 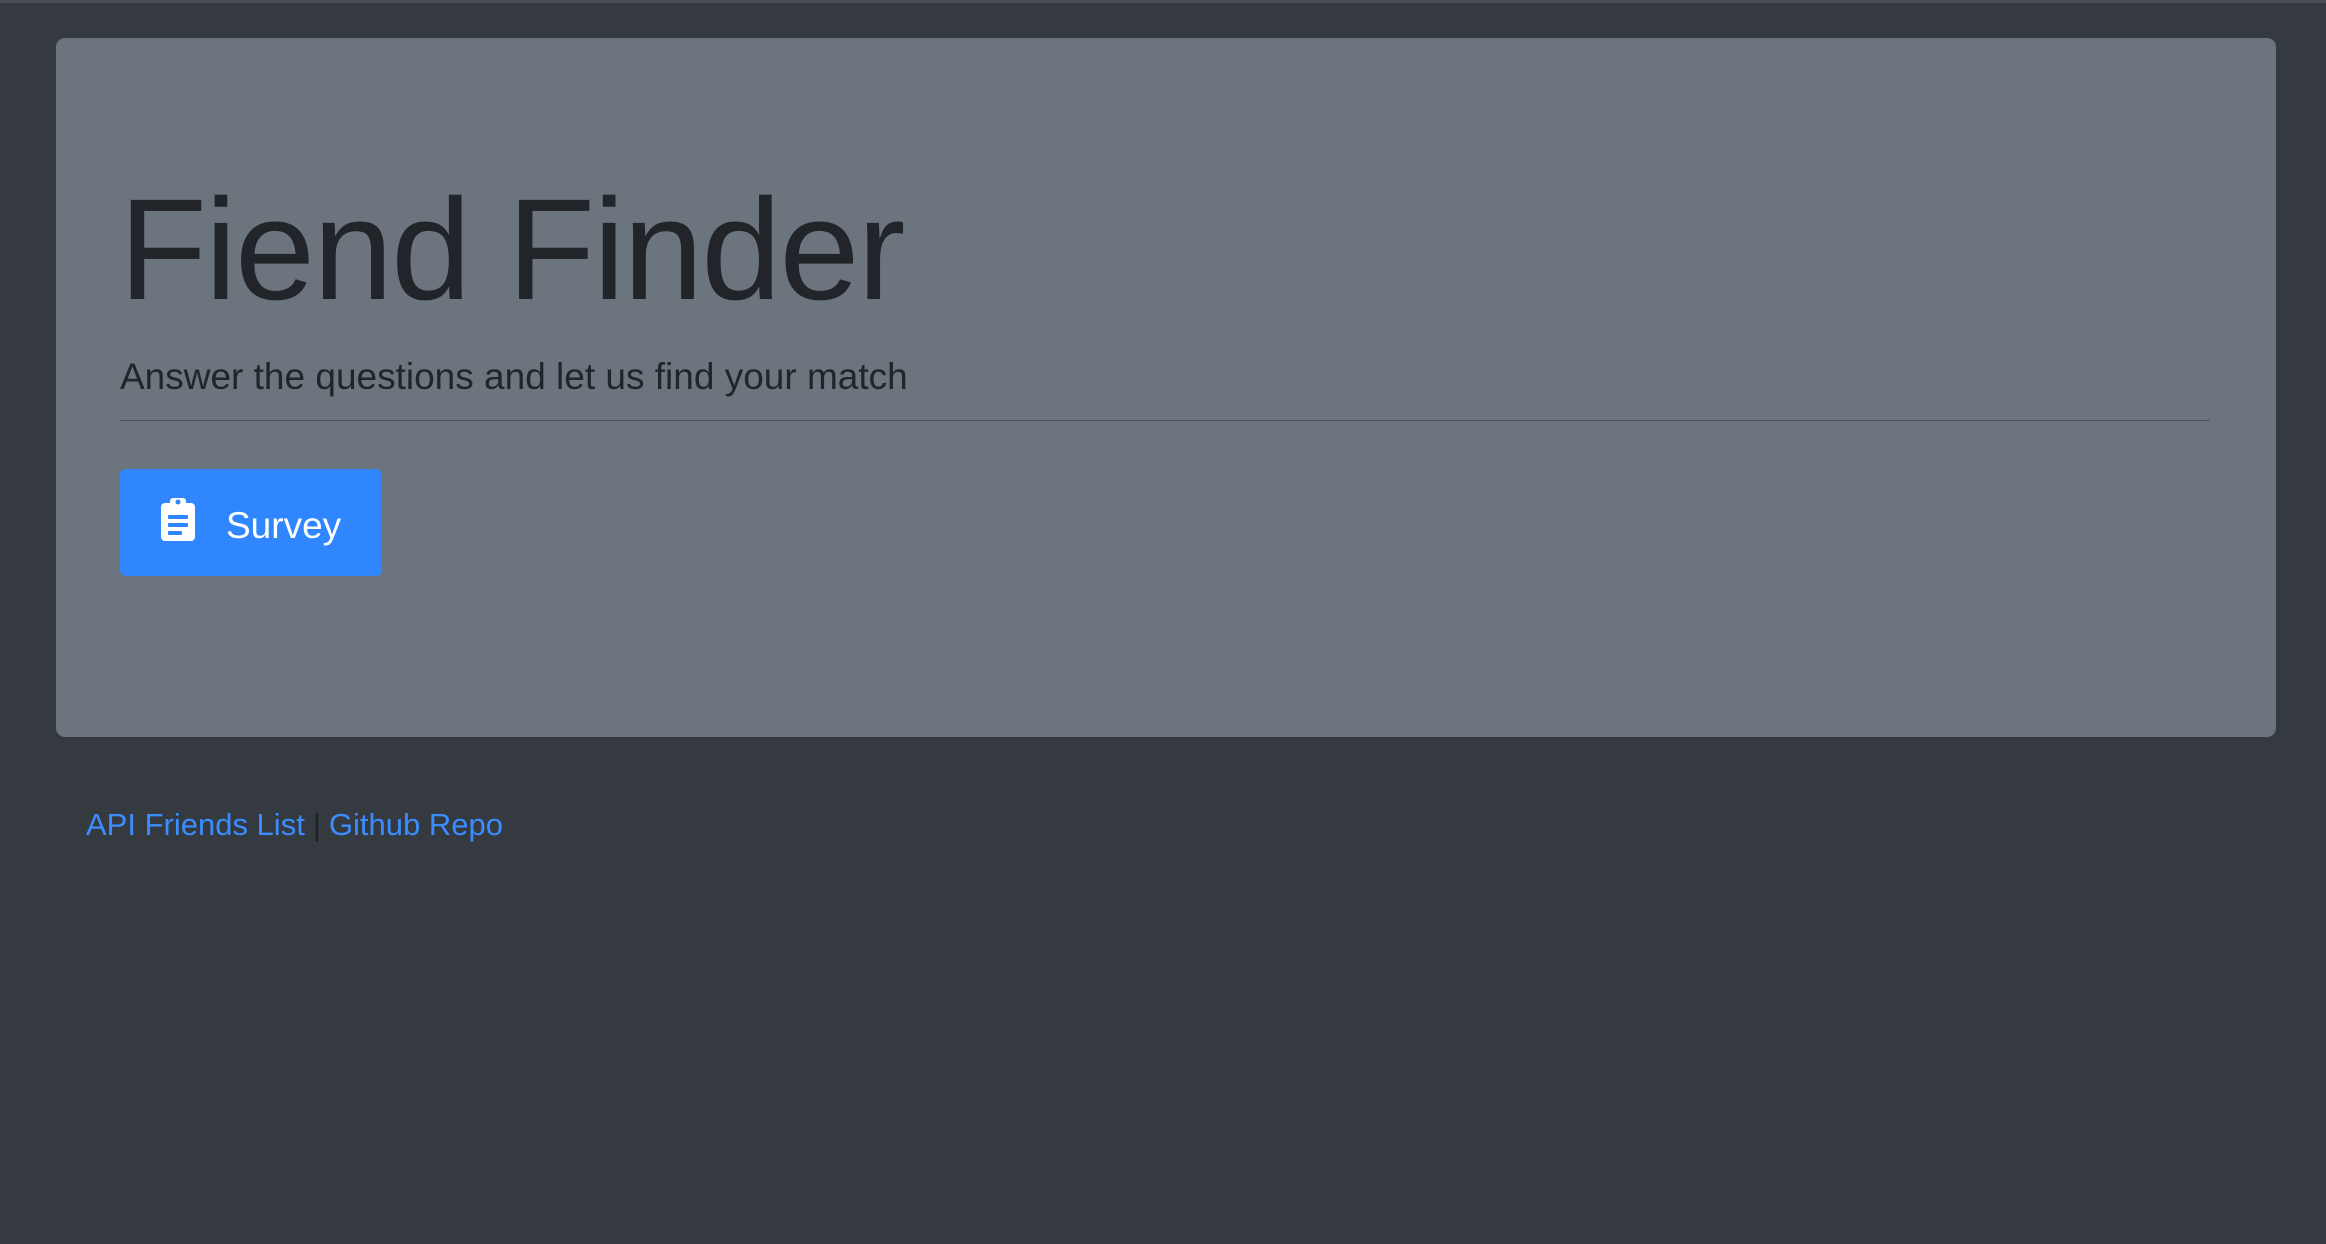 I want to click on survey-button-label: Survey, so click(x=284, y=525).